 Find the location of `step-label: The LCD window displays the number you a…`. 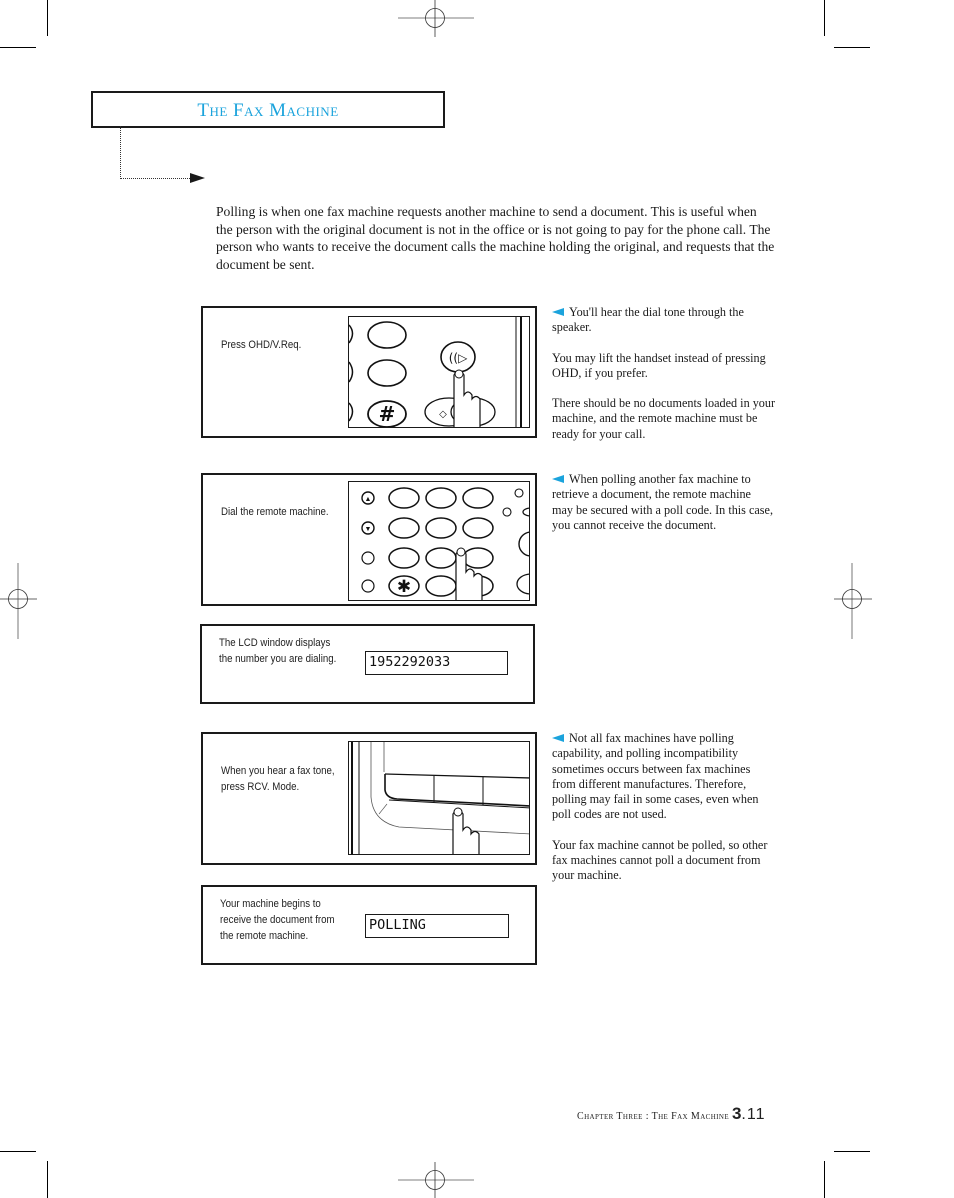

step-label: The LCD window displays the number you a… is located at coordinates (278, 651).